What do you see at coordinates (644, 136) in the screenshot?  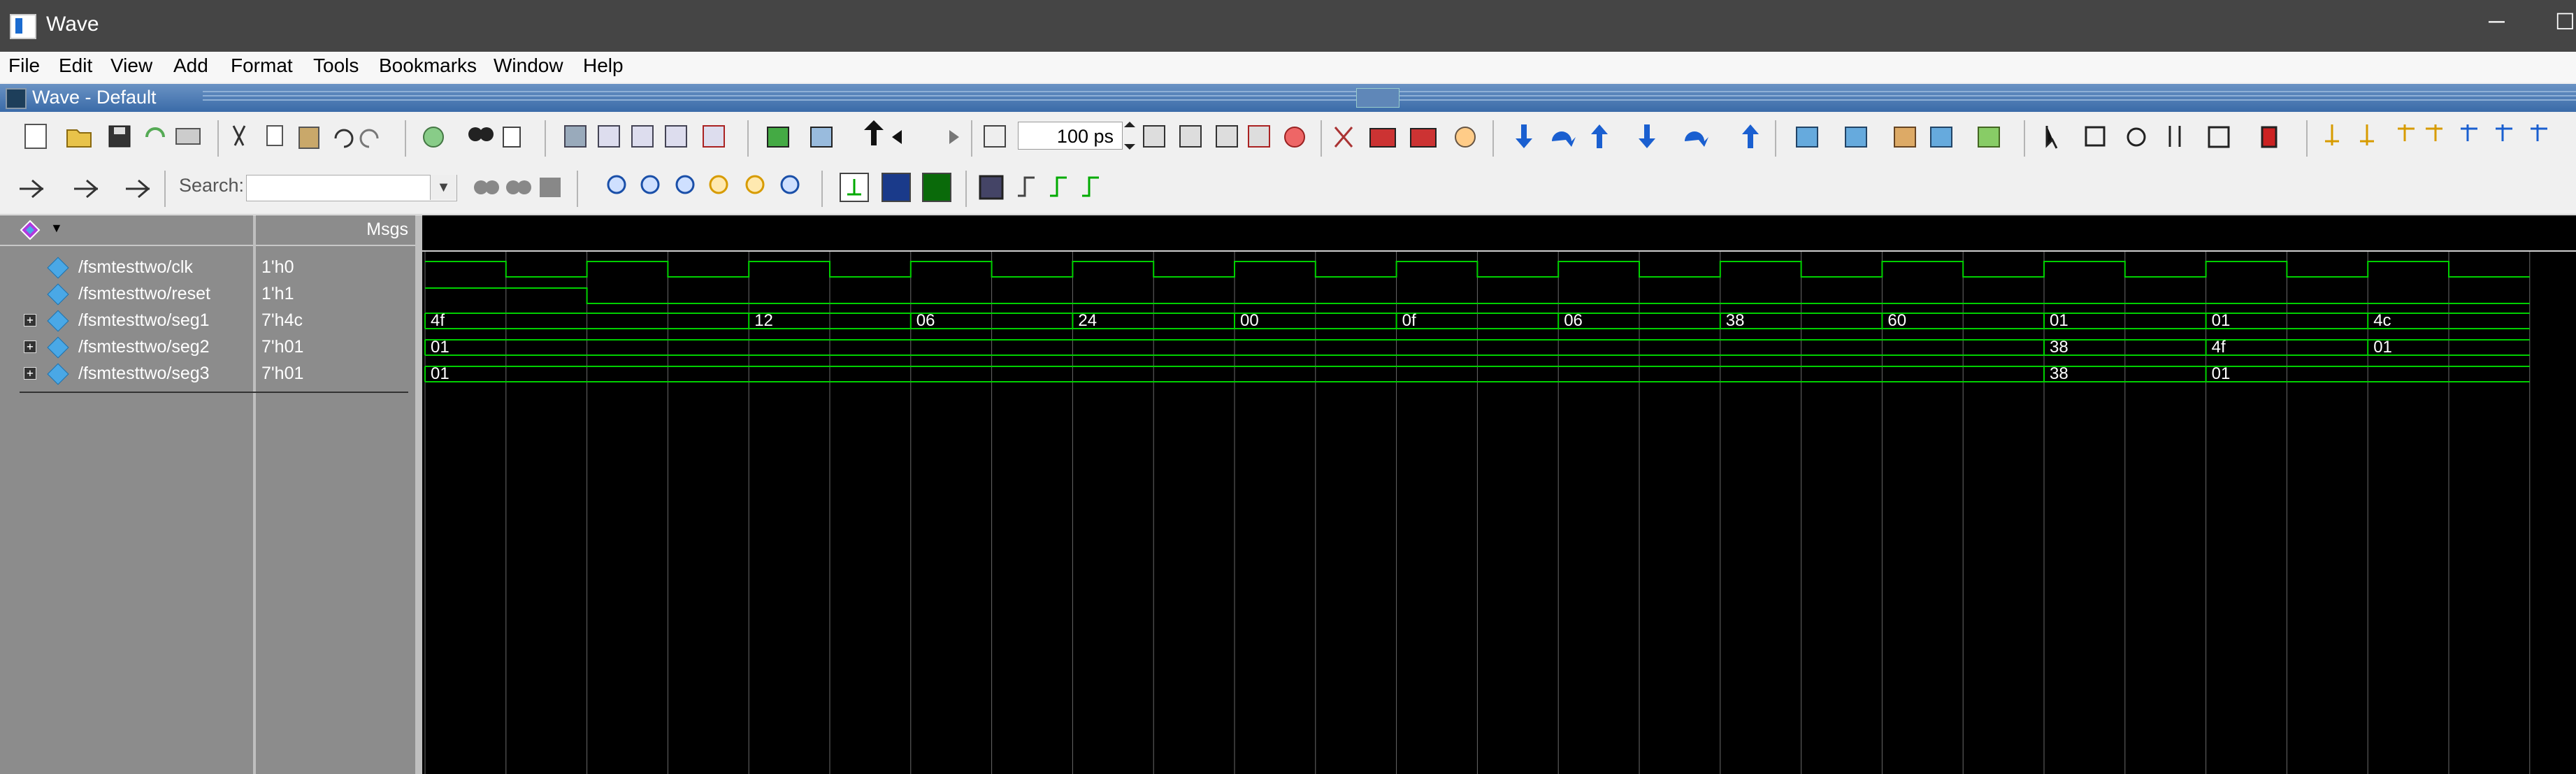 I see `sim-icons` at bounding box center [644, 136].